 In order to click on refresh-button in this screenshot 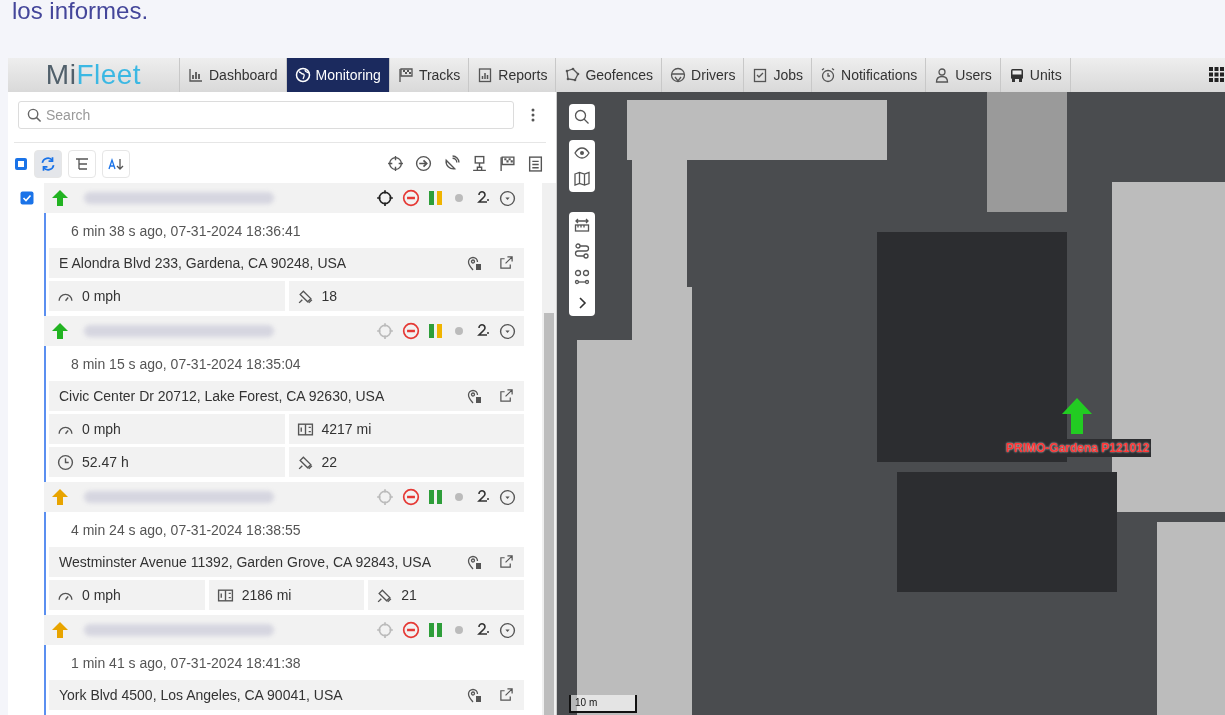, I will do `click(48, 163)`.